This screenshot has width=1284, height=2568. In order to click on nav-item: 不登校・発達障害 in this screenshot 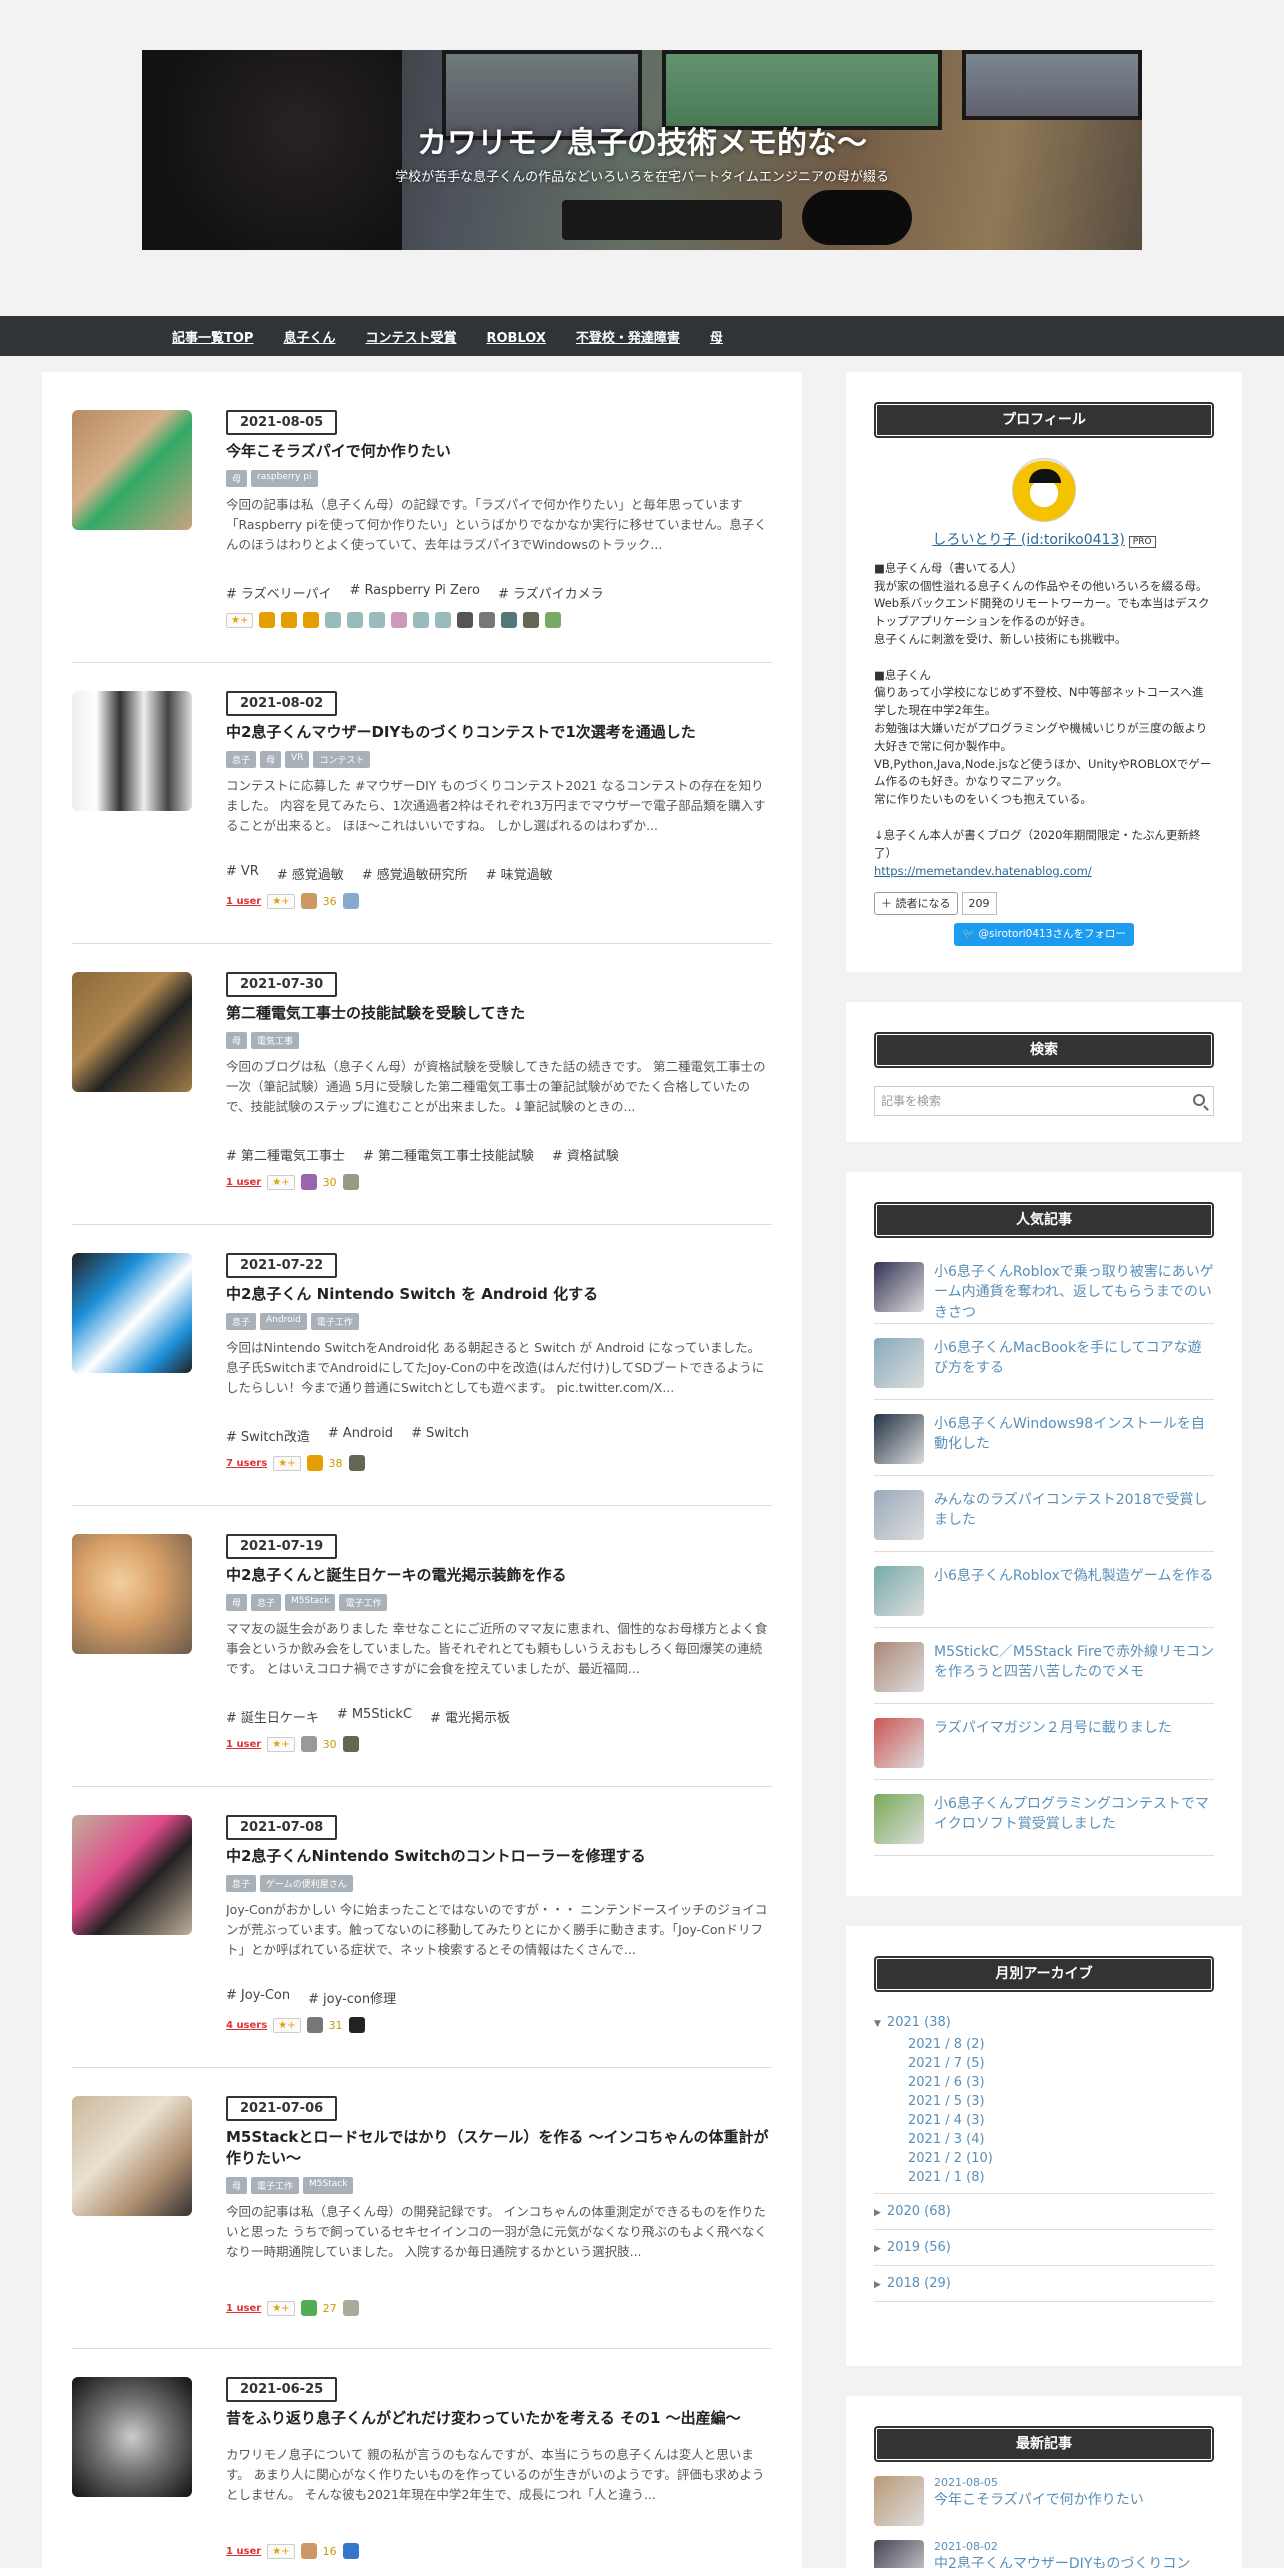, I will do `click(628, 338)`.